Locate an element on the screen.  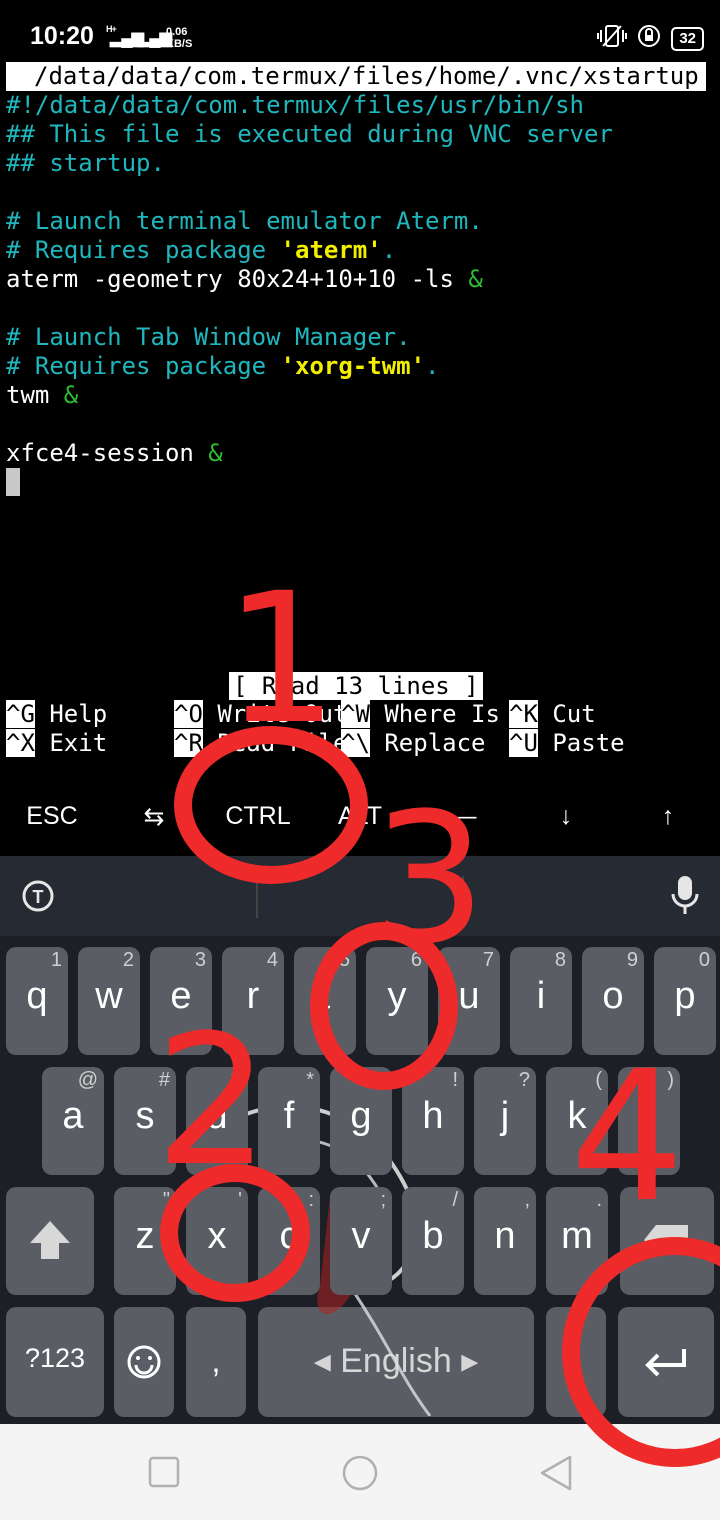
key-y: 6y is located at coordinates (397, 1001).